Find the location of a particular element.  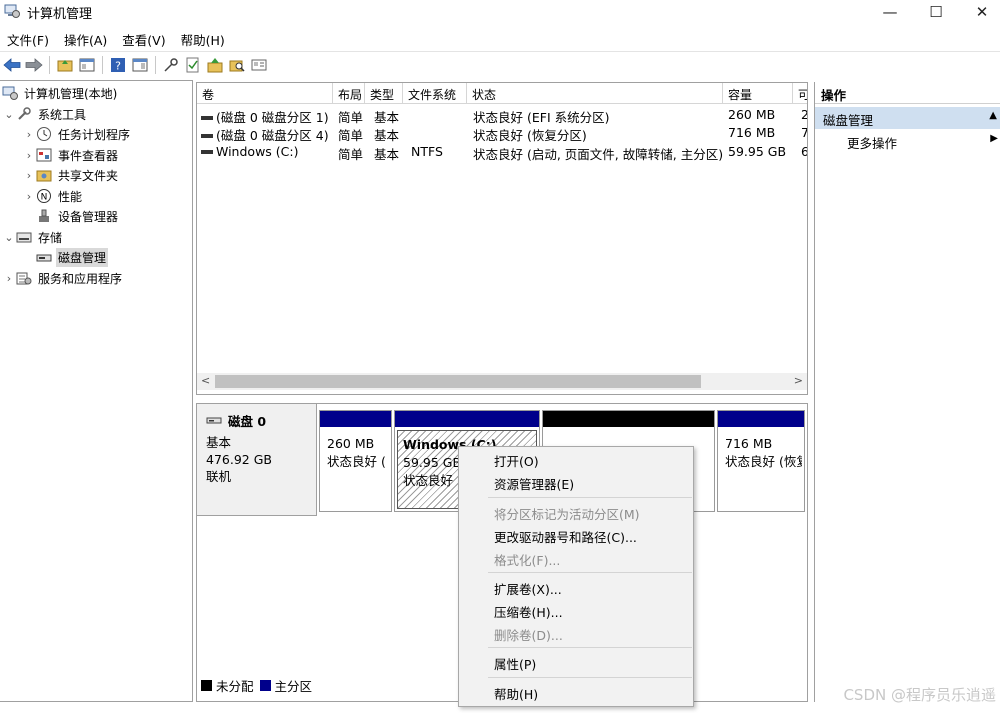

tree-item-event-viewer: › 事件查看器 is located at coordinates (71, 155).